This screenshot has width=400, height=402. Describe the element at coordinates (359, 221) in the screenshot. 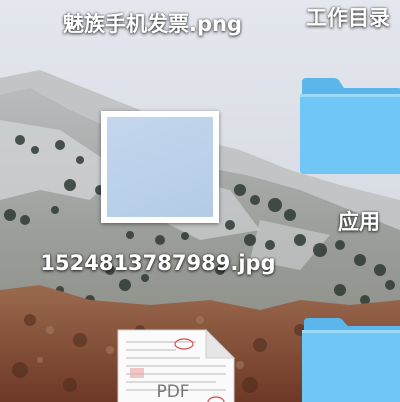

I see `apps-folder-label: 应用` at that location.